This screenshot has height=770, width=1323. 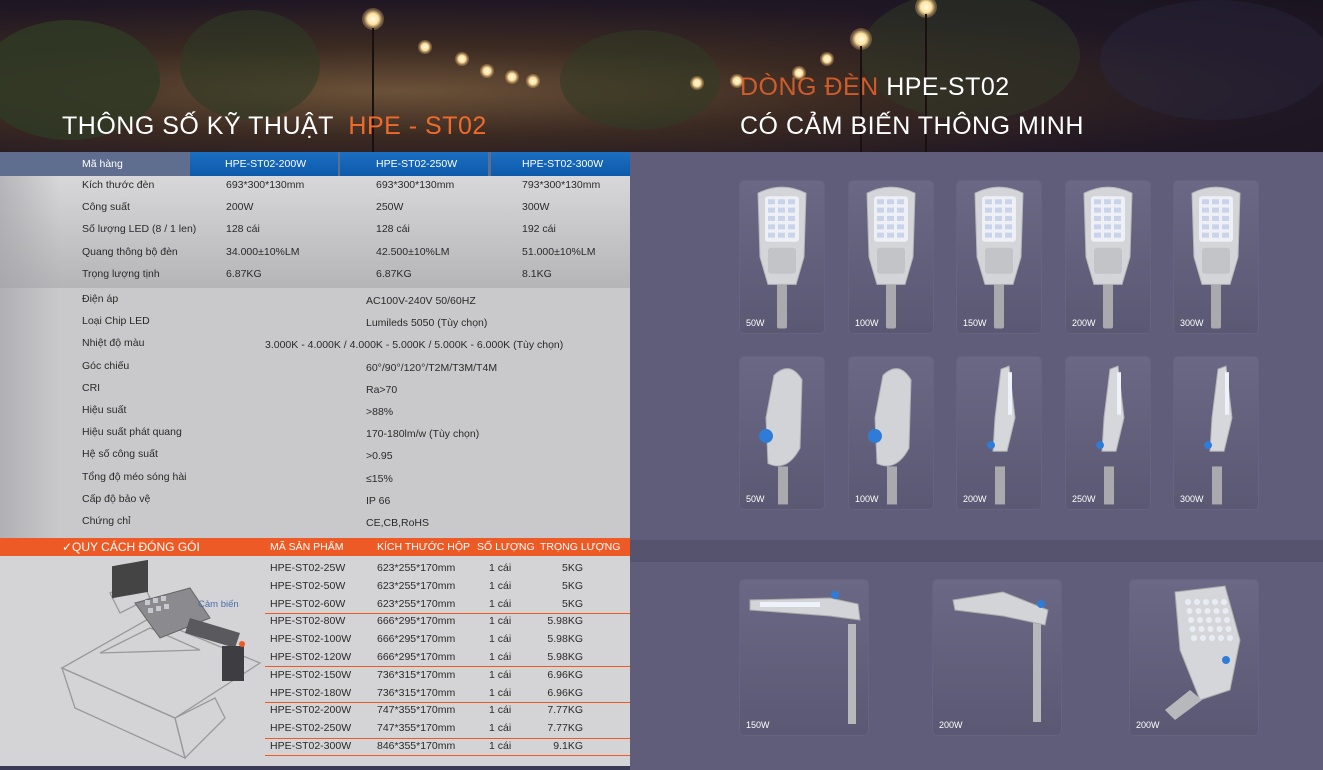 What do you see at coordinates (447, 639) in the screenshot?
I see `packing-row: HPE-ST02-100W 666*295*170mm 1 cái 5.98KG` at bounding box center [447, 639].